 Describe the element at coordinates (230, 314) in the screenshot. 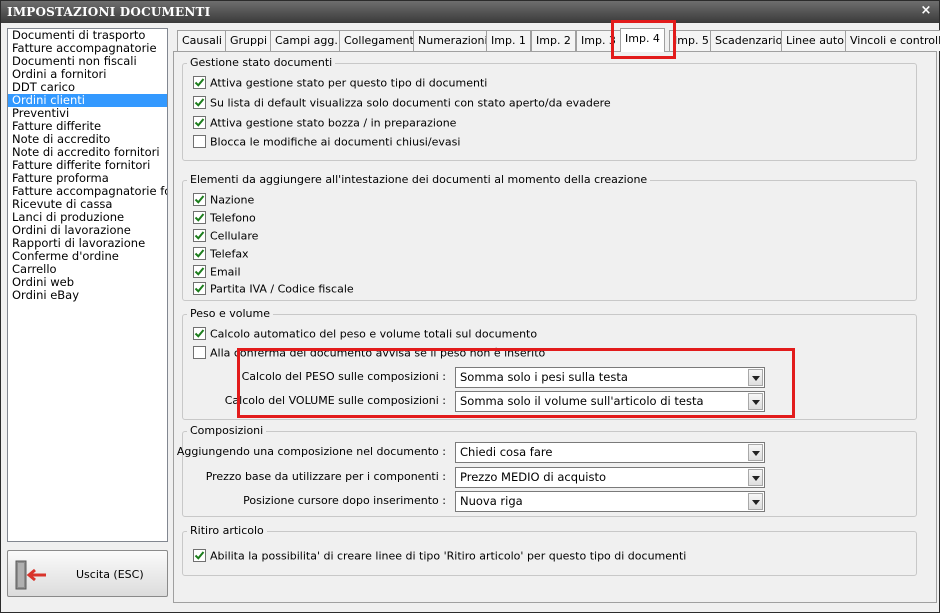

I see `group-title: Peso e volume` at that location.